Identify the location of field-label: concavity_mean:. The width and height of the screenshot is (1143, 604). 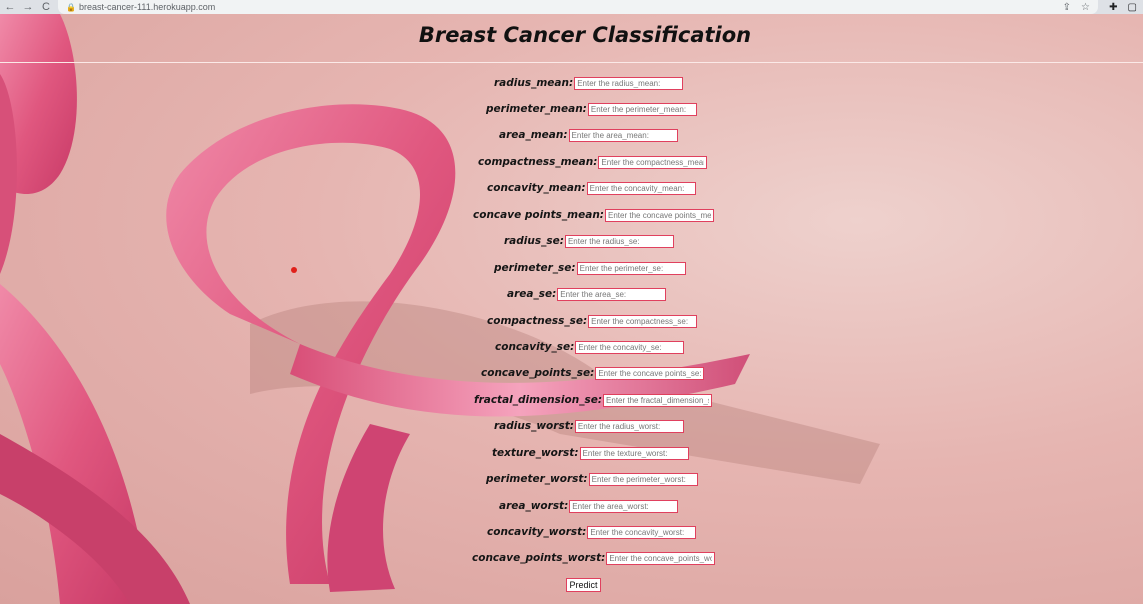
(536, 188).